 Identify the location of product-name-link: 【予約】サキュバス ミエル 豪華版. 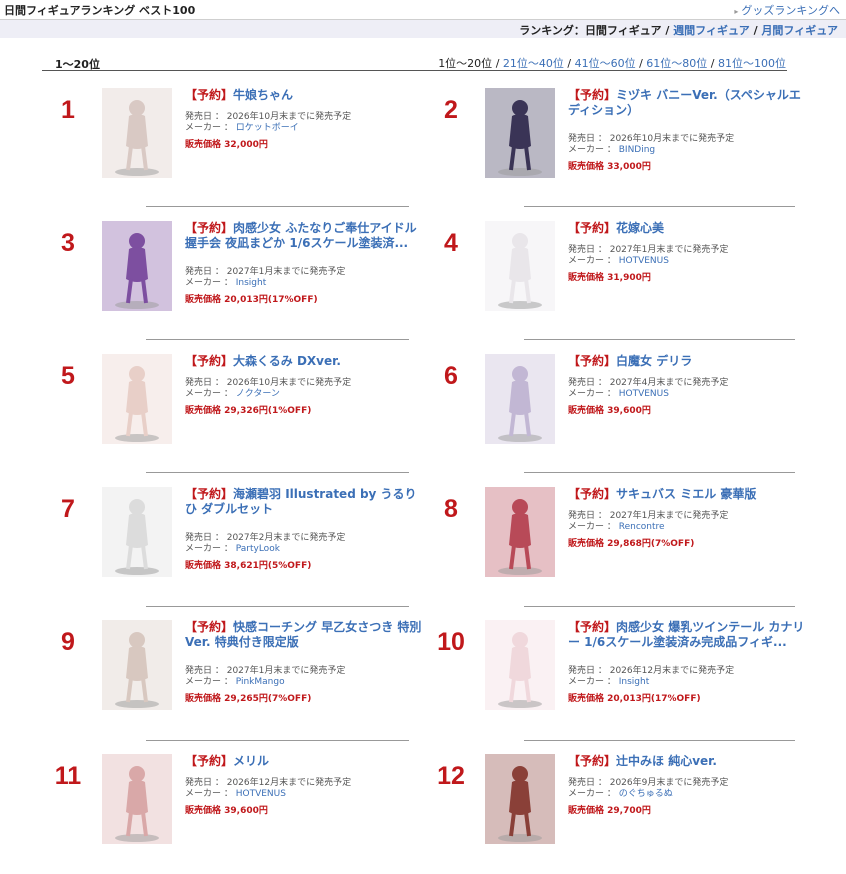
(688, 494).